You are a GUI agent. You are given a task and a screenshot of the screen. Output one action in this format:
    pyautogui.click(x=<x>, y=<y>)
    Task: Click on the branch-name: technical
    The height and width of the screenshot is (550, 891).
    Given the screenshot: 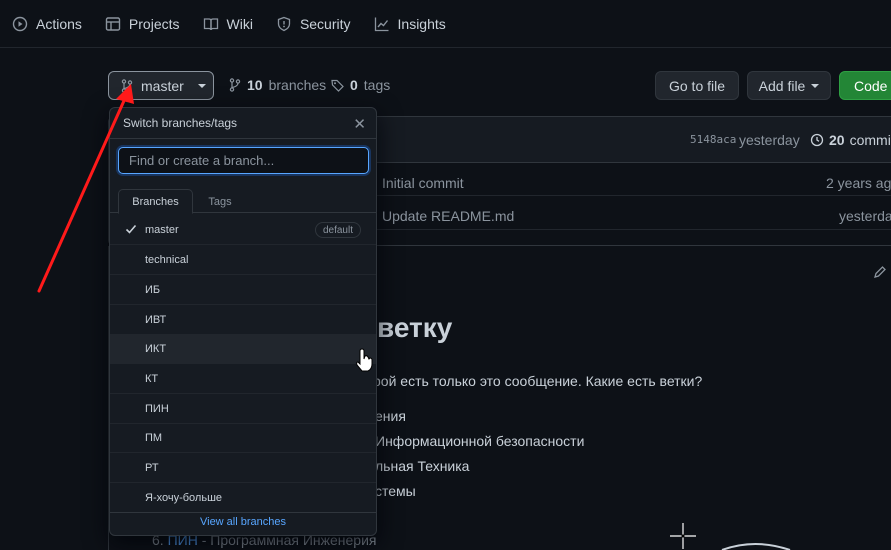 What is the action you would take?
    pyautogui.click(x=167, y=259)
    